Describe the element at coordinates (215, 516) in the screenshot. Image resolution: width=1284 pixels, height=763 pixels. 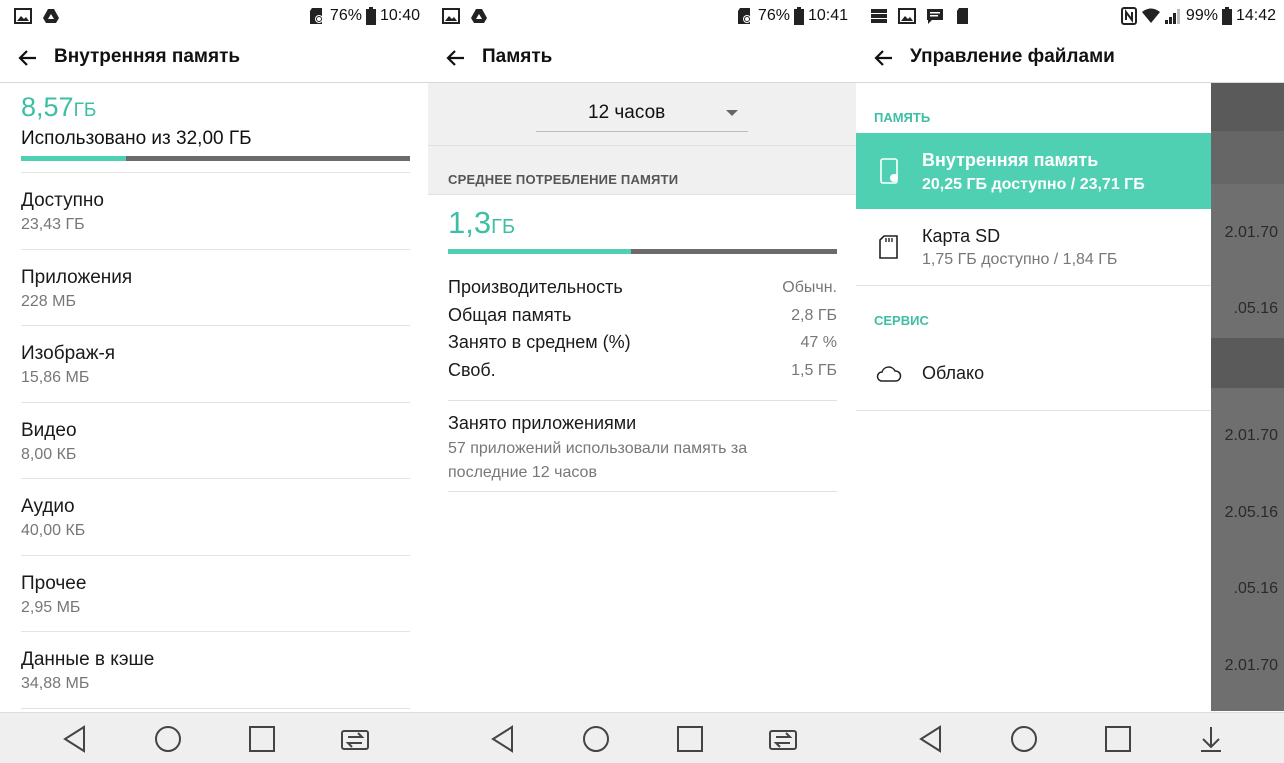
I see `storage-category-item: Аудио 40,00 КБ` at that location.